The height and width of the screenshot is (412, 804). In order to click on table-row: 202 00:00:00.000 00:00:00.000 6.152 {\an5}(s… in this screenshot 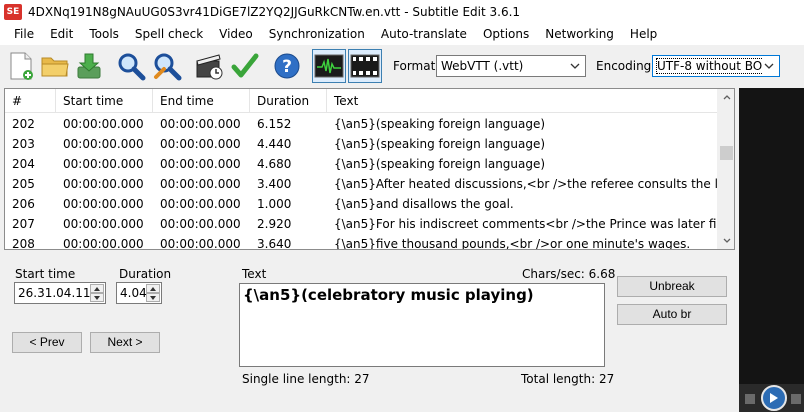, I will do `click(361, 124)`.